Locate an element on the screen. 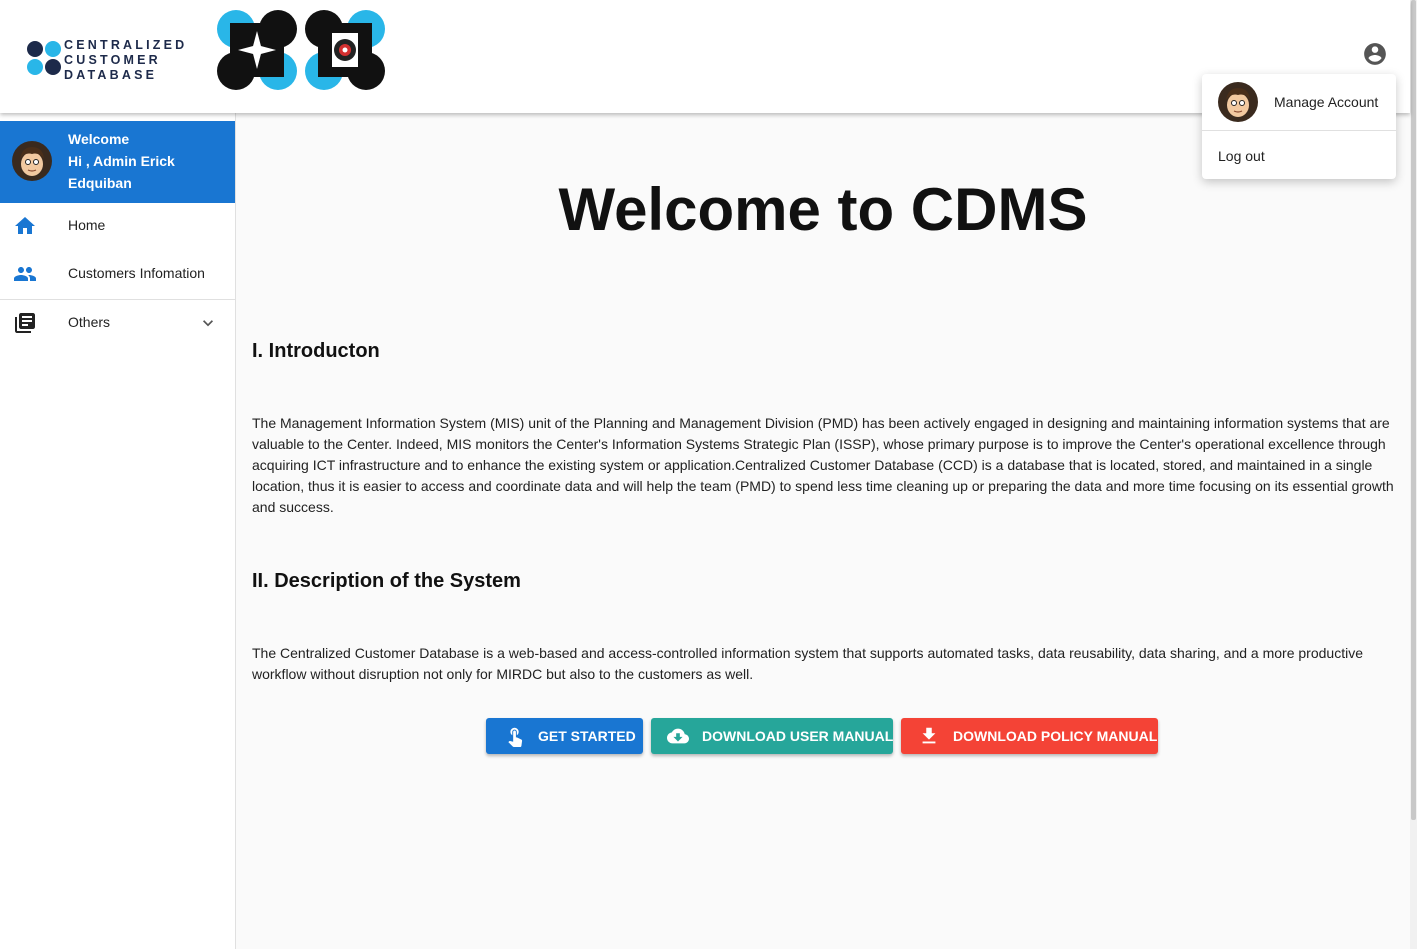 Image resolution: width=1417 pixels, height=949 pixels. download-icon is located at coordinates (929, 735).